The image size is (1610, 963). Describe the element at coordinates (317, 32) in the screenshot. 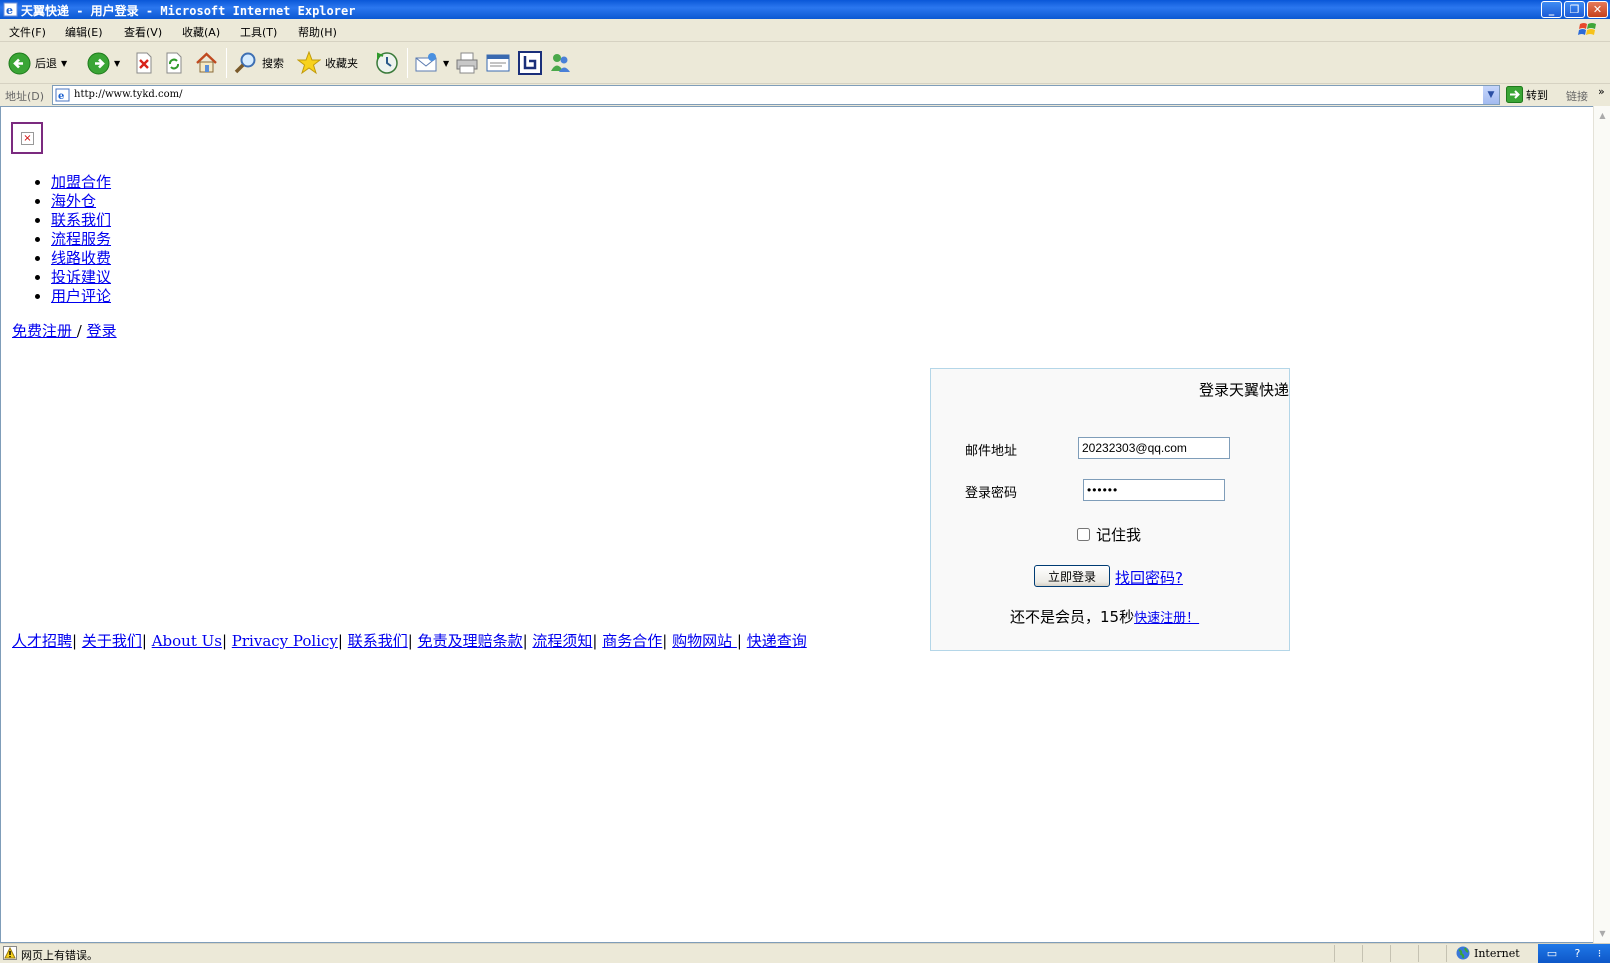

I see `menu-help: 帮助(H)` at that location.